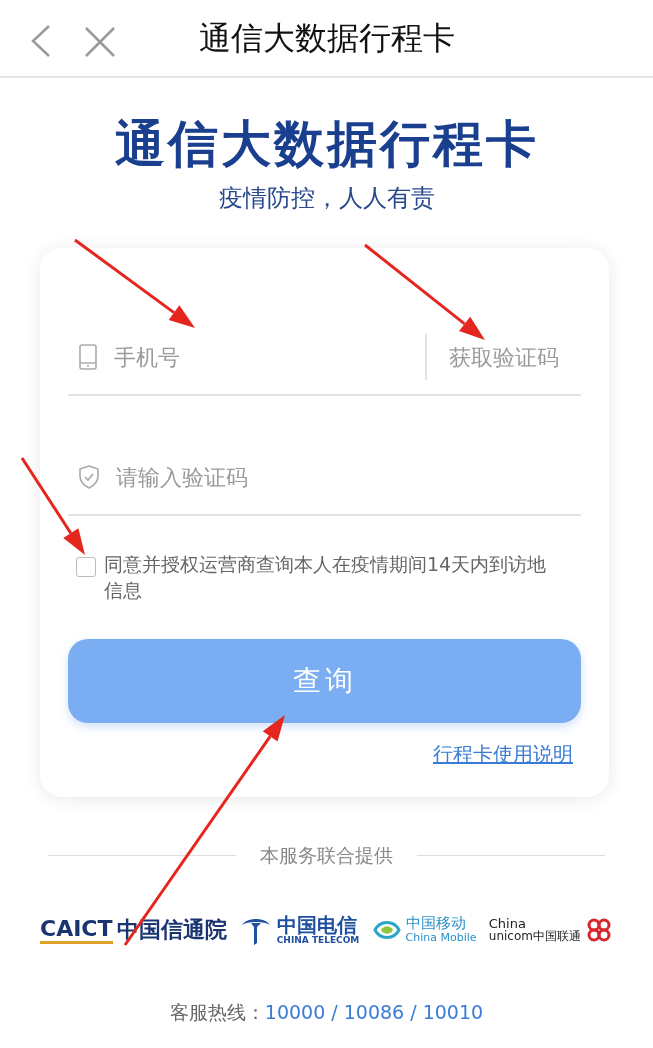  I want to click on code-field: 请输入验证码, so click(348, 477).